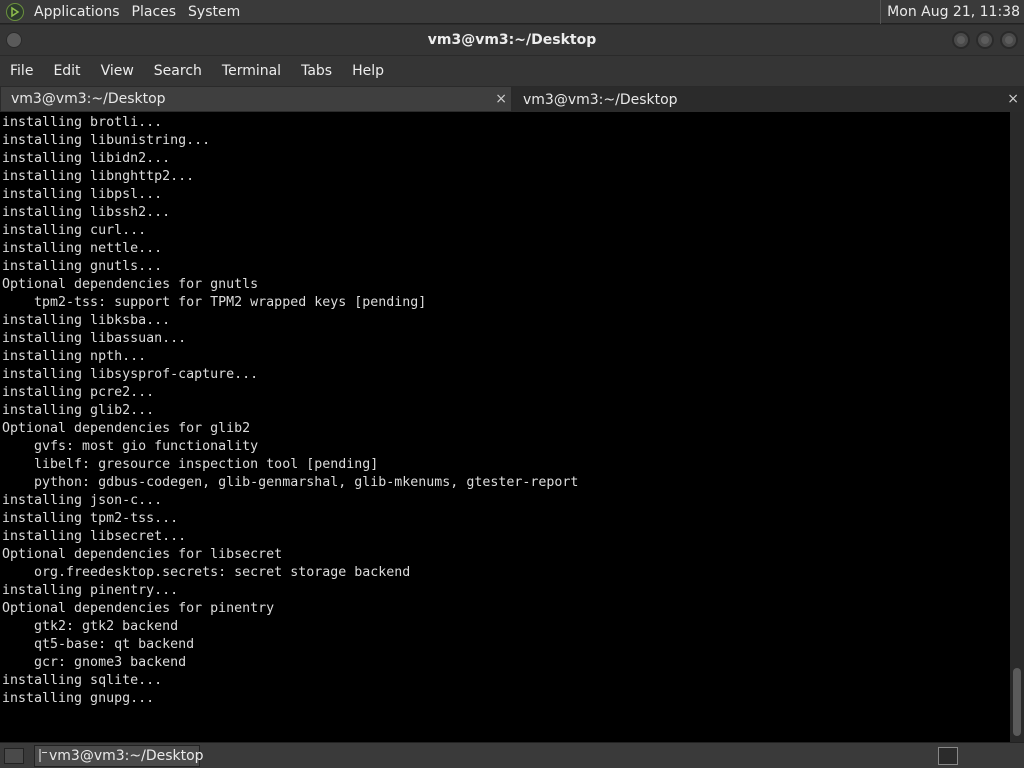 This screenshot has width=1024, height=768. What do you see at coordinates (368, 71) in the screenshot?
I see `menu-help: Help` at bounding box center [368, 71].